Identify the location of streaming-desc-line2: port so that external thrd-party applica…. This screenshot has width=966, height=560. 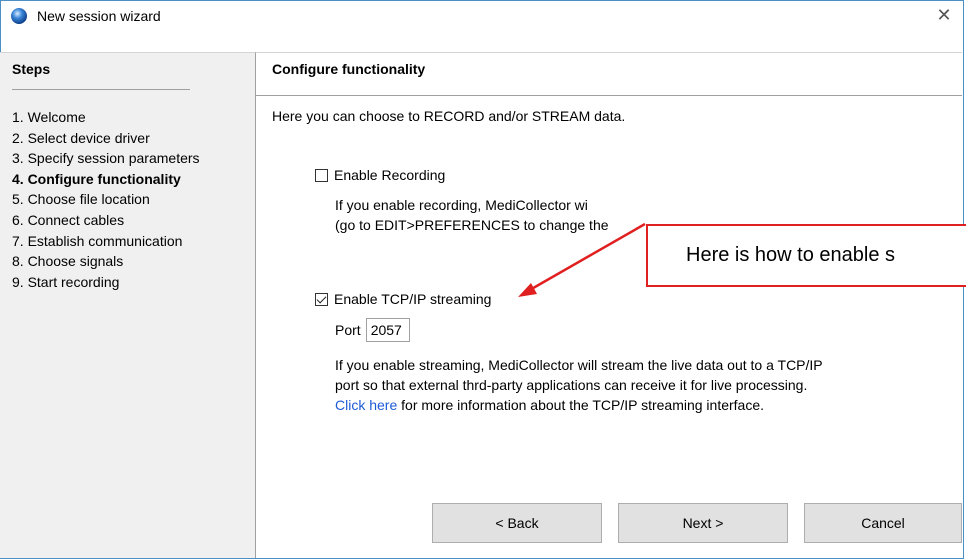
(571, 385).